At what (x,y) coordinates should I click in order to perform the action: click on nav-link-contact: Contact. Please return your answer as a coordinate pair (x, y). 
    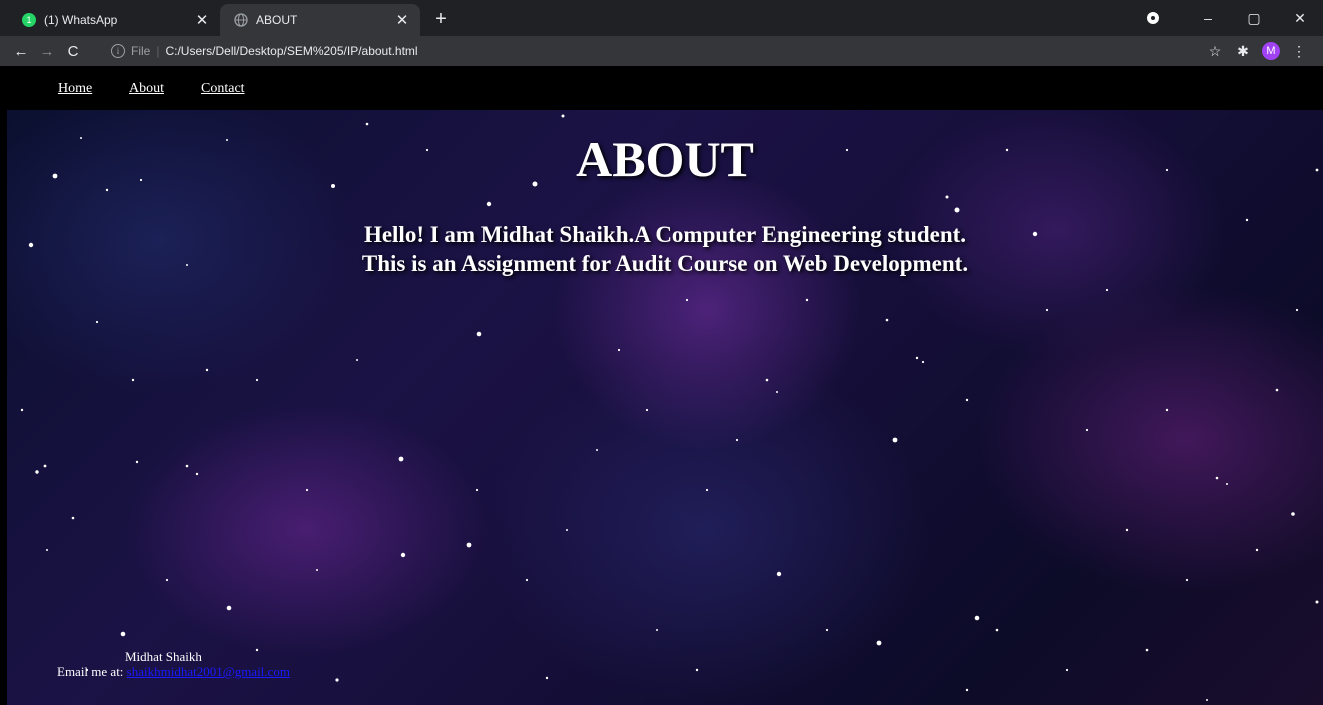
    Looking at the image, I should click on (223, 89).